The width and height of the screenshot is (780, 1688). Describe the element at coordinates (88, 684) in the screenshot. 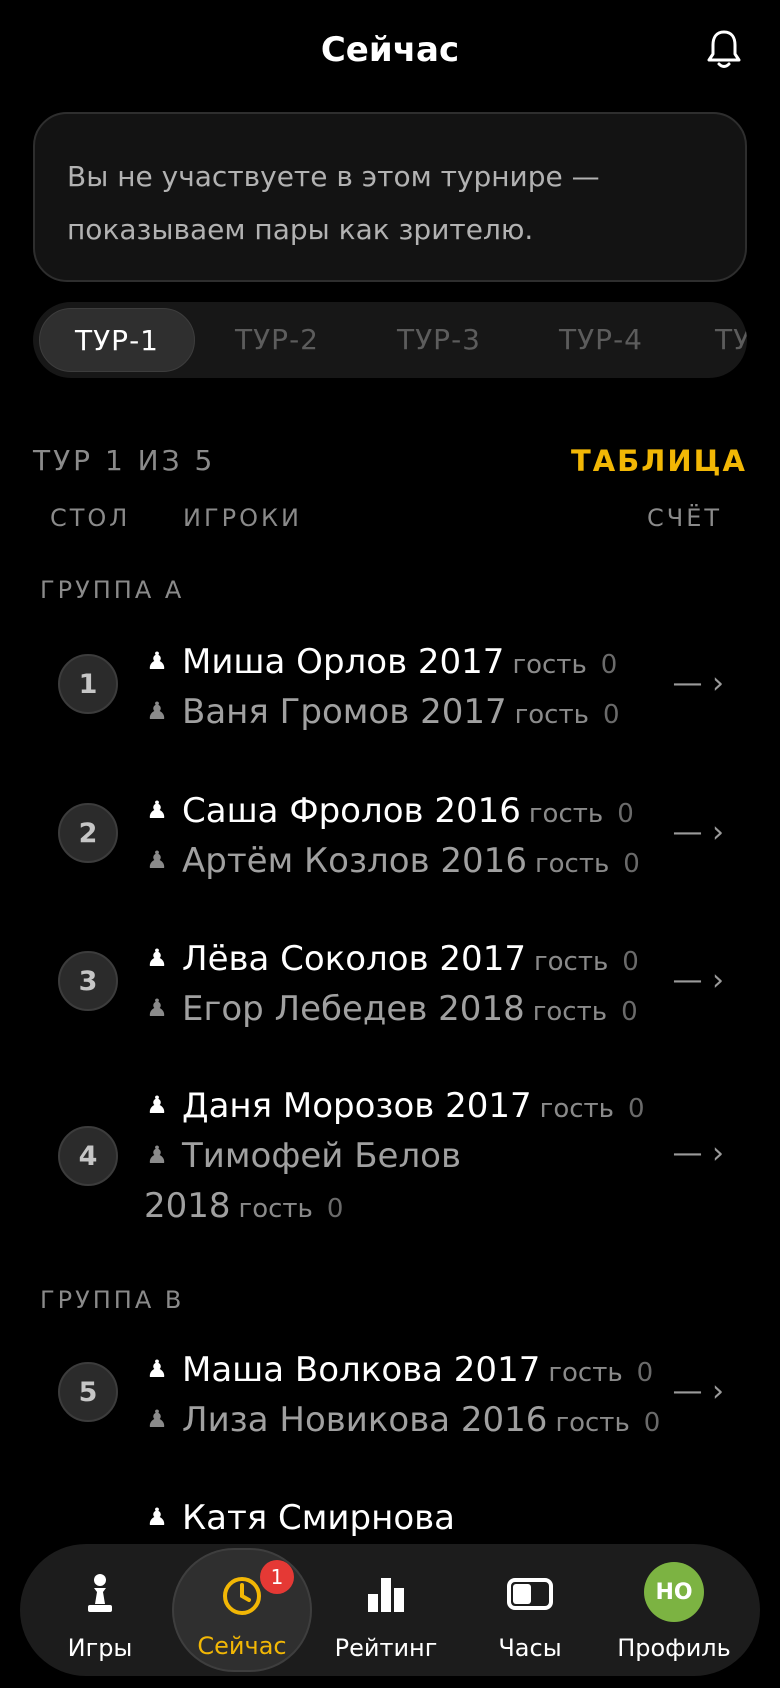

I see `board-number: 1` at that location.